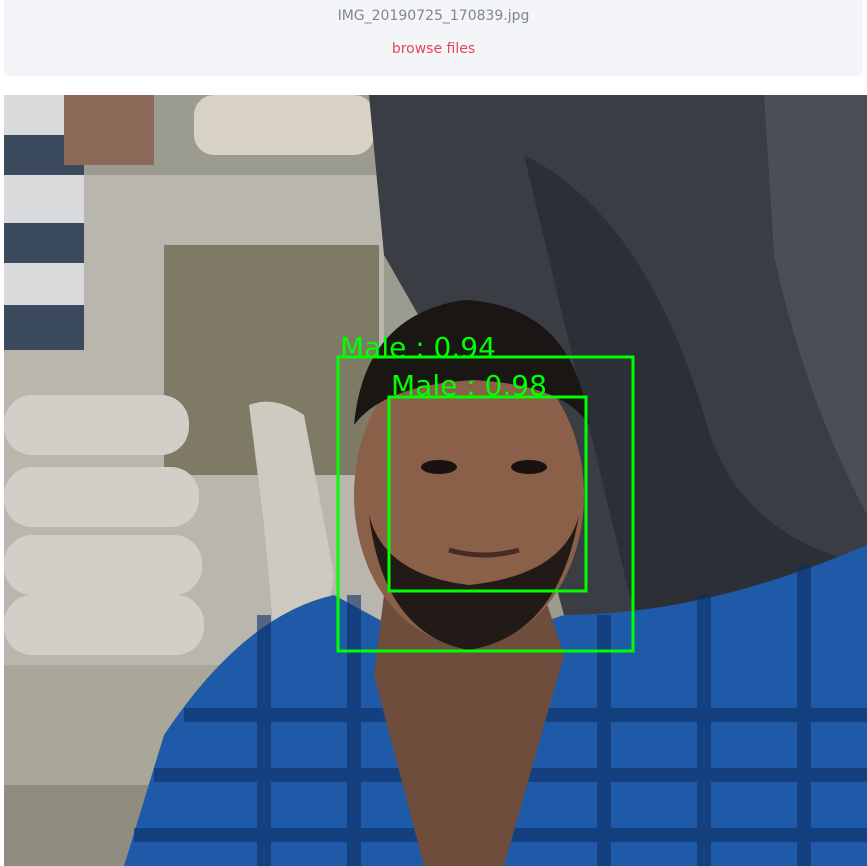  I want to click on detection-label-inner: Male : 0.98, so click(469, 385).